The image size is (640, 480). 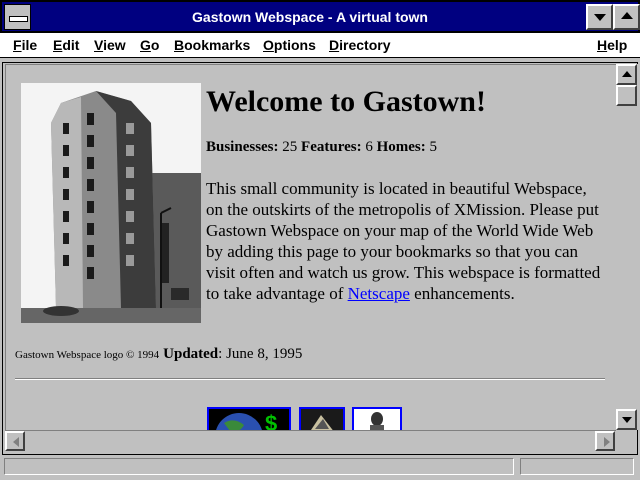 What do you see at coordinates (310, 379) in the screenshot?
I see `divider` at bounding box center [310, 379].